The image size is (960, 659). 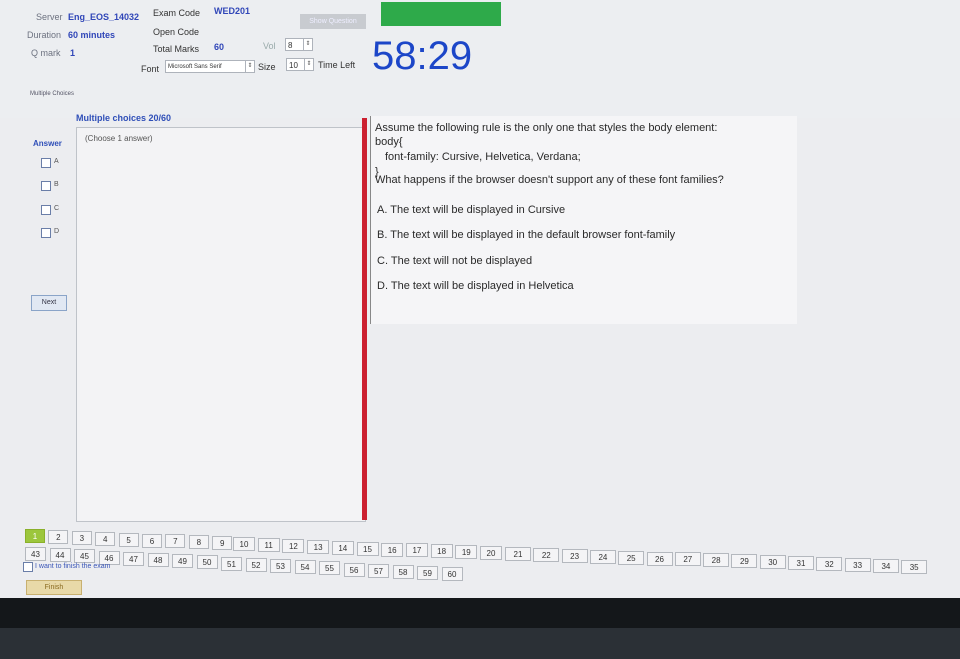 I want to click on question-nav-button: 34, so click(x=885, y=565).